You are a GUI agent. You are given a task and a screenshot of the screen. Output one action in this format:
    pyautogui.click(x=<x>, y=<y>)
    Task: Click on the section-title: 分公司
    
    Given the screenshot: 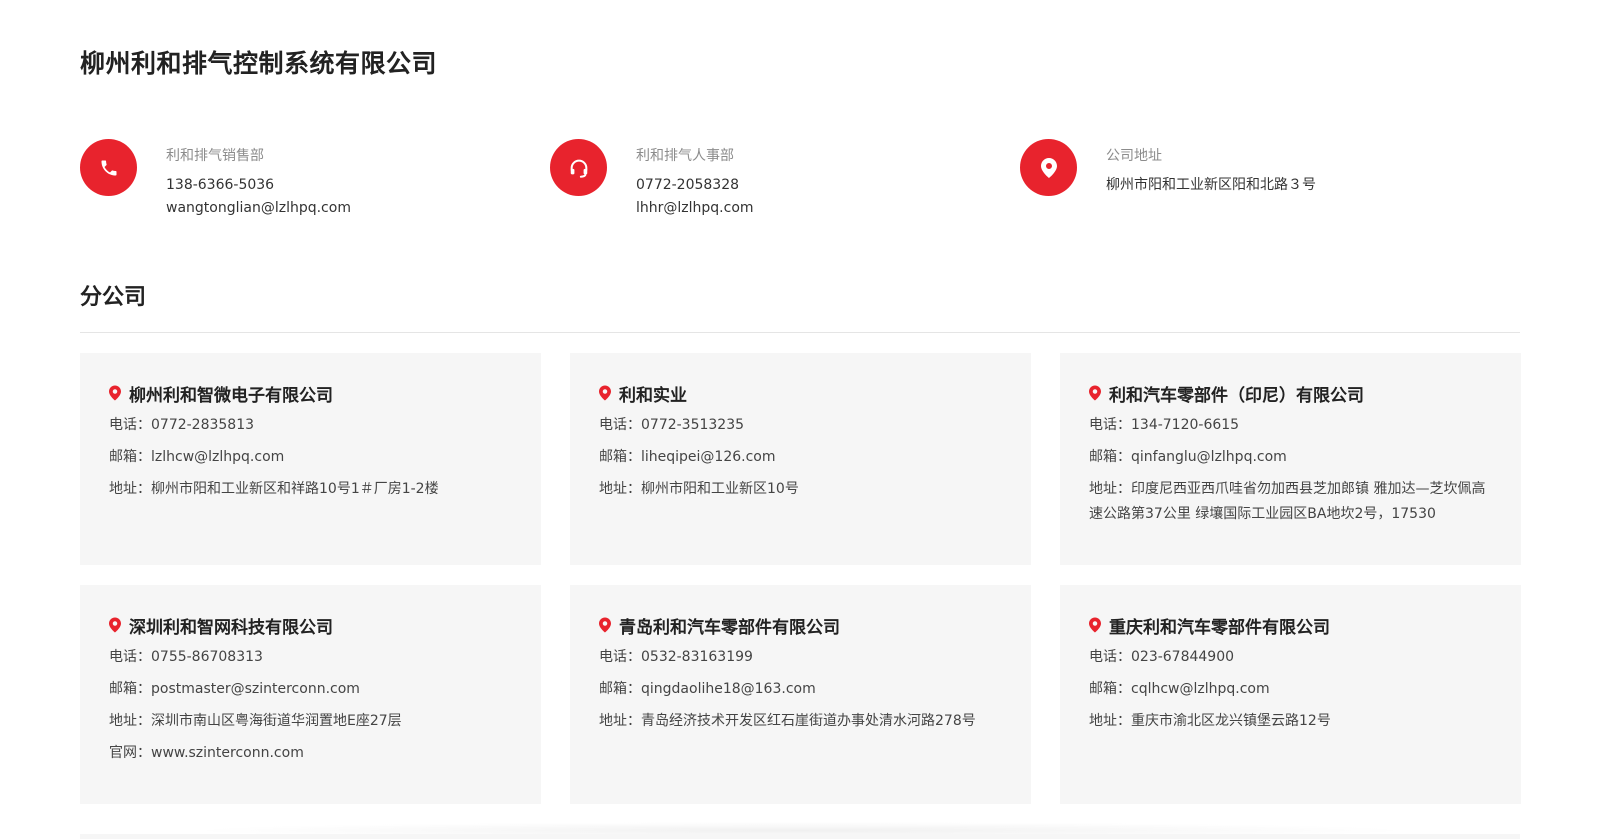 What is the action you would take?
    pyautogui.click(x=113, y=297)
    